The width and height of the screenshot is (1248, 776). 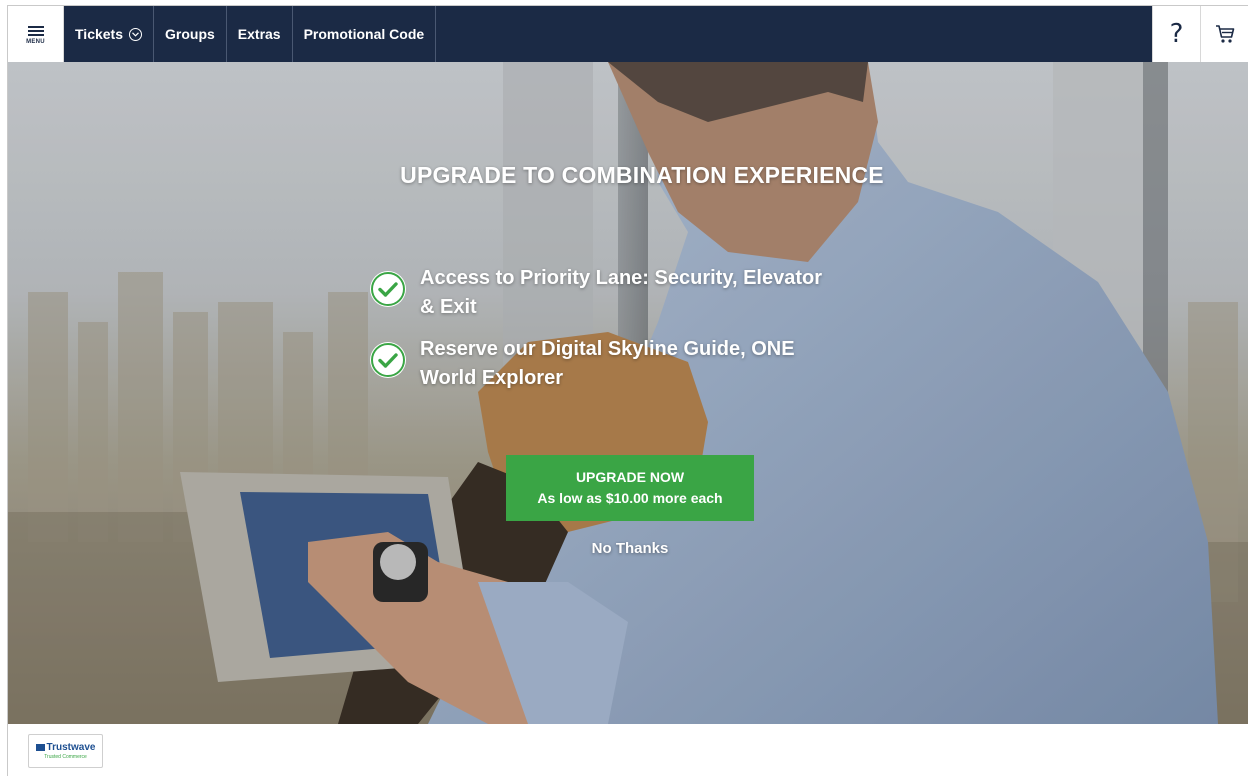 I want to click on trustwave-badge: Trustwave Trusted Commerce, so click(x=65, y=751).